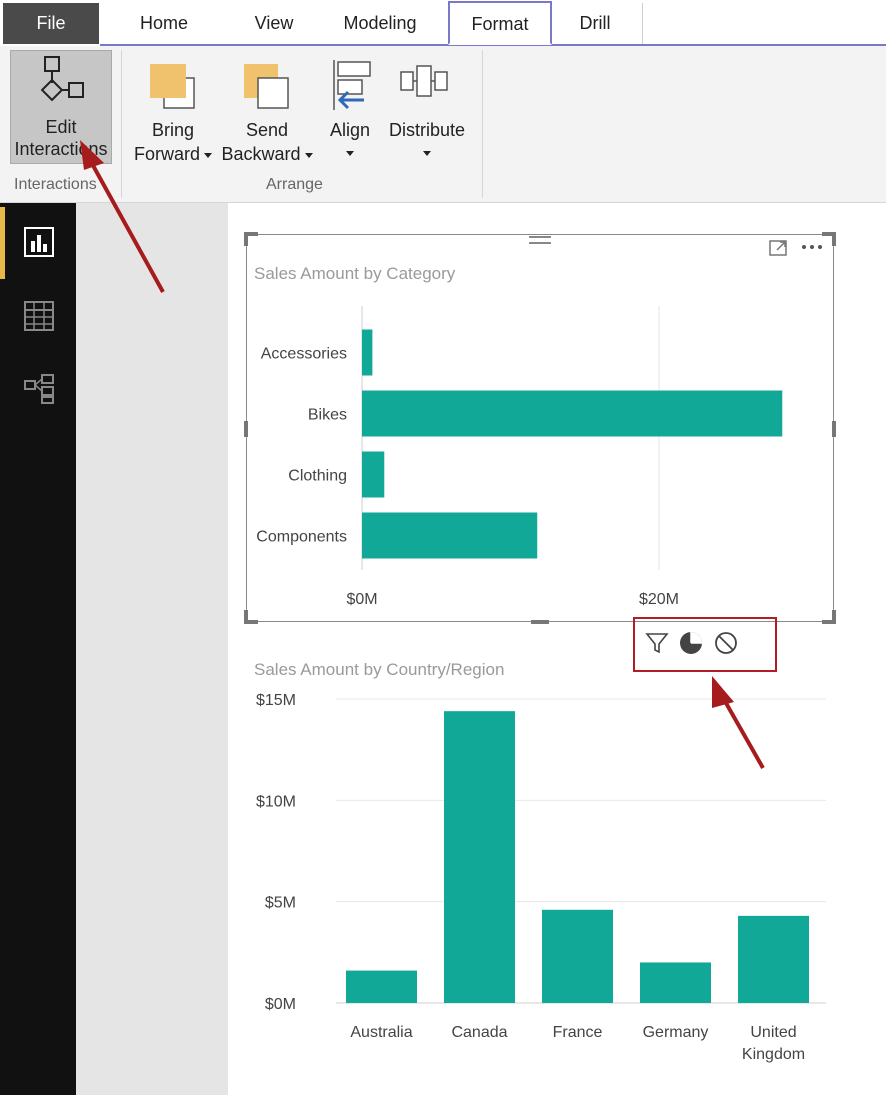 The height and width of the screenshot is (1095, 886). I want to click on none-icon, so click(726, 643).